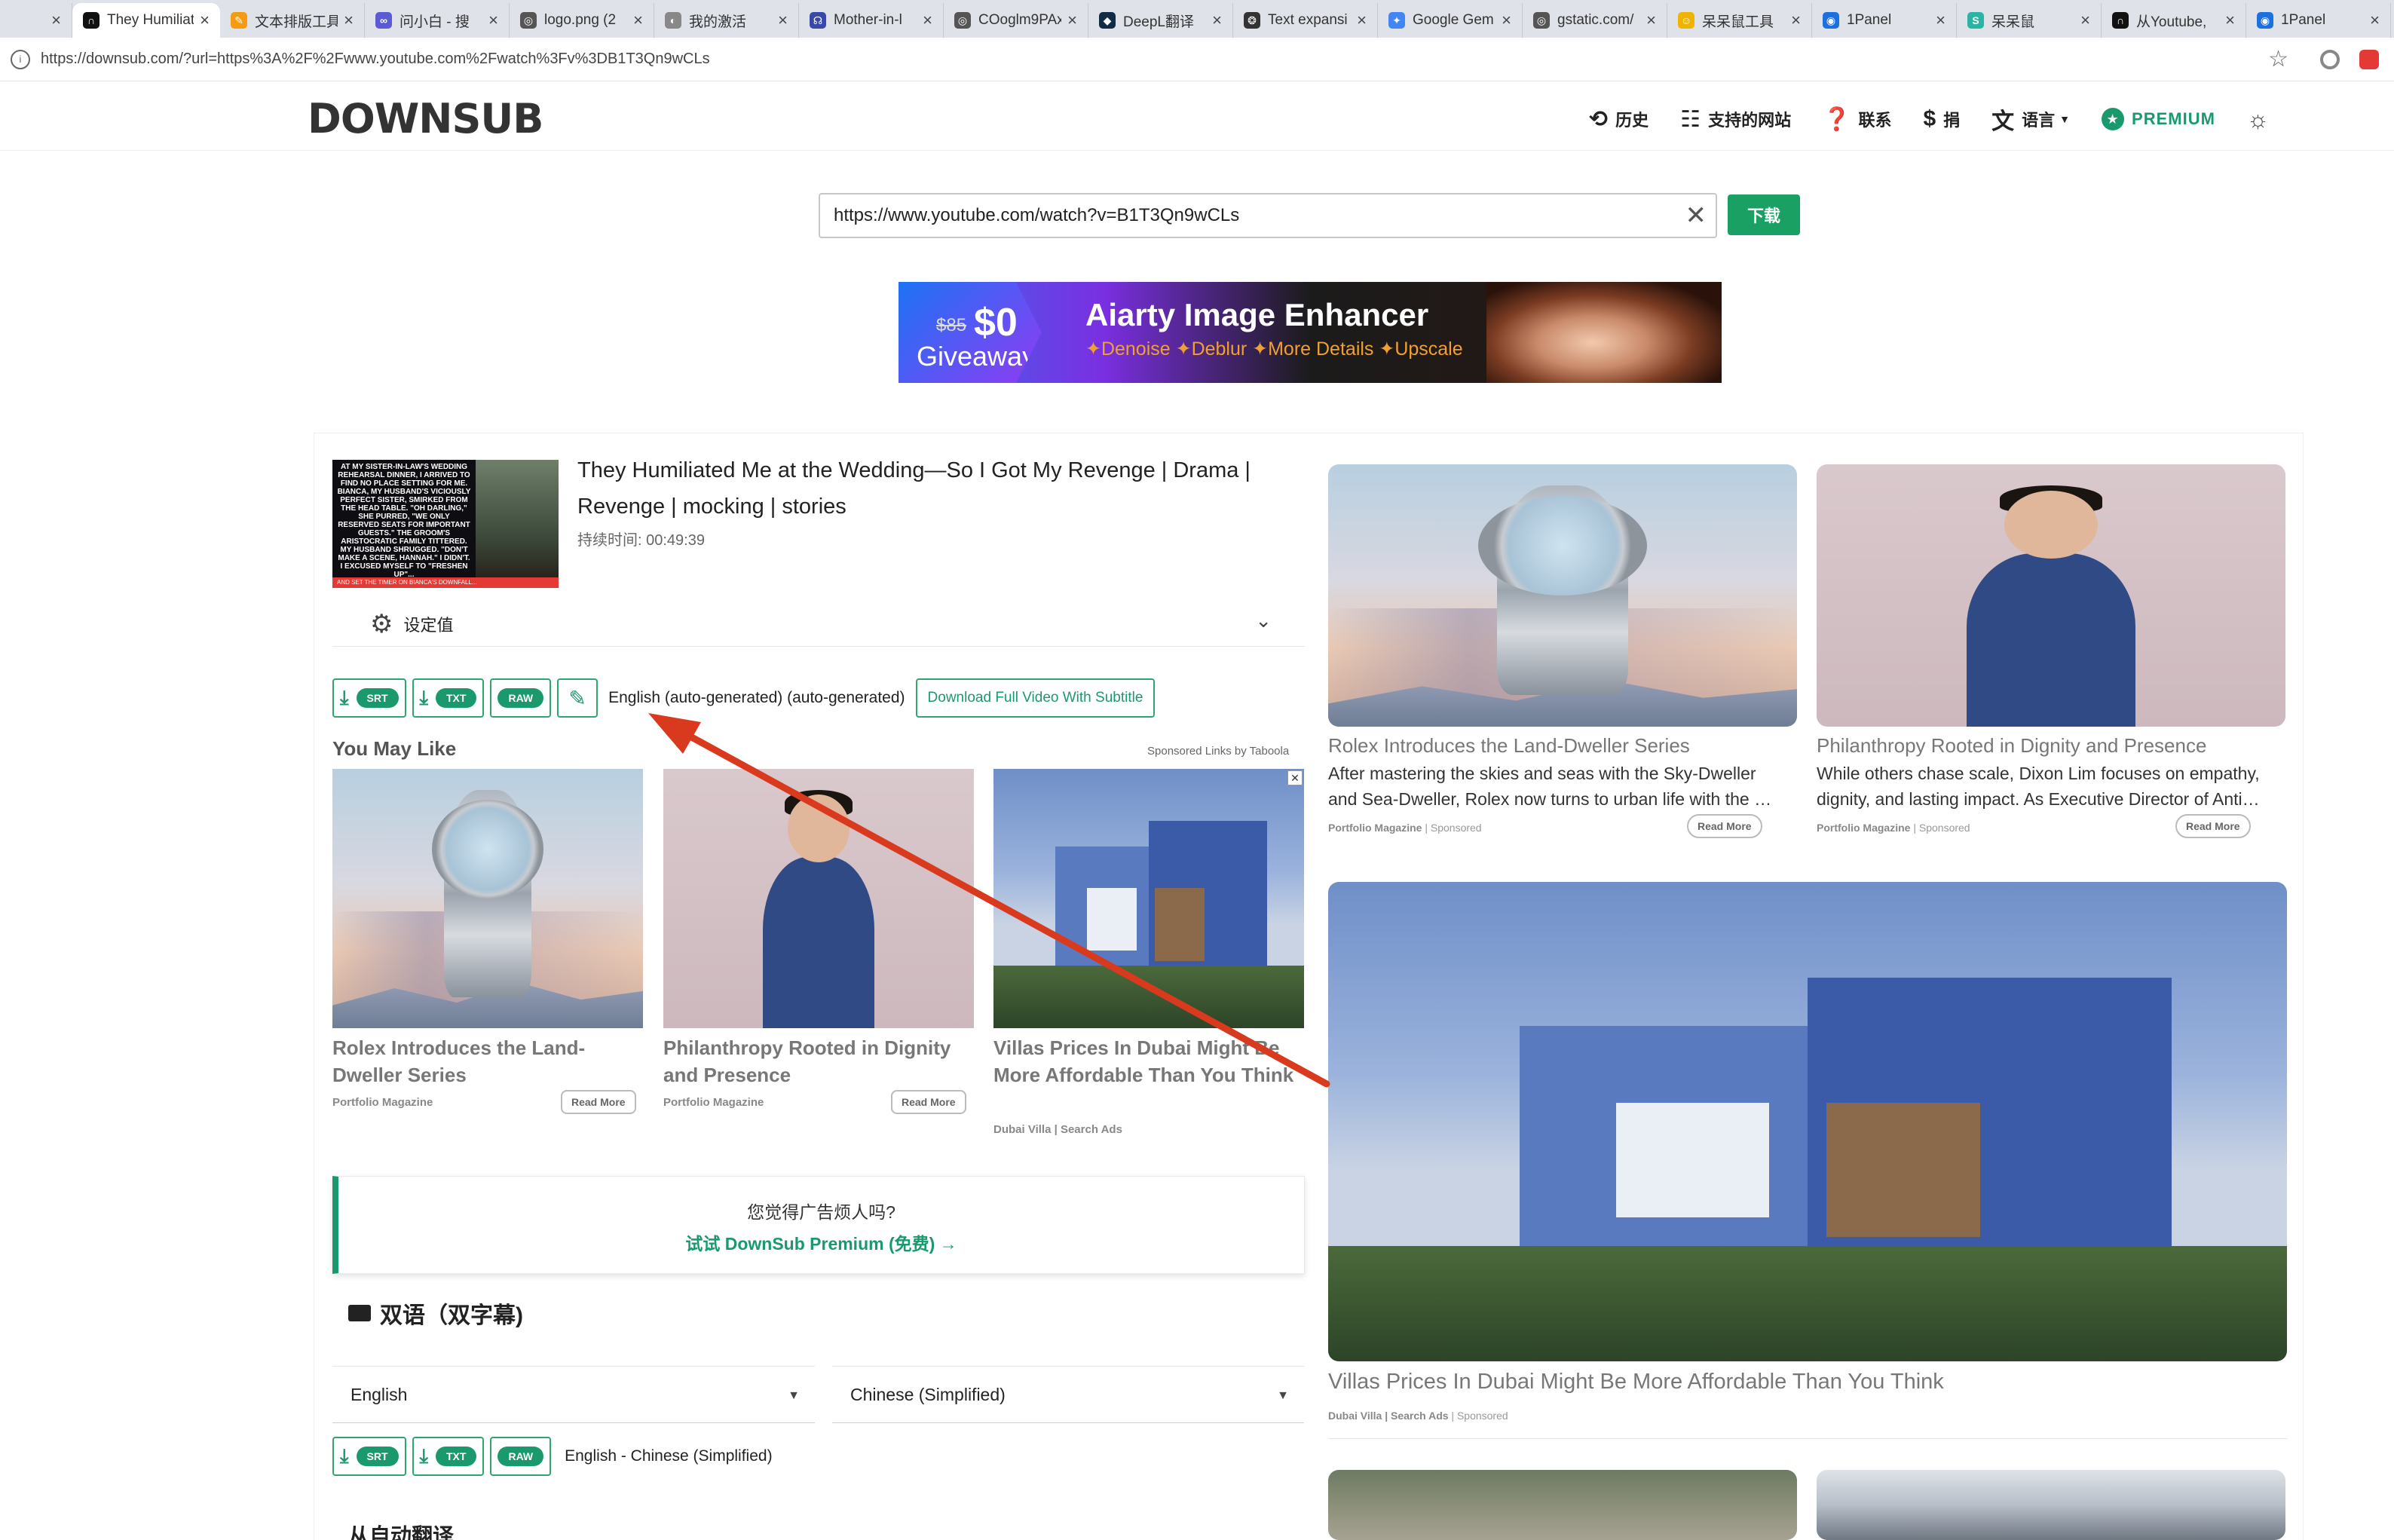 The image size is (2394, 1540). I want to click on download-full-video-button: Download Full Video With Subtitle, so click(1035, 698).